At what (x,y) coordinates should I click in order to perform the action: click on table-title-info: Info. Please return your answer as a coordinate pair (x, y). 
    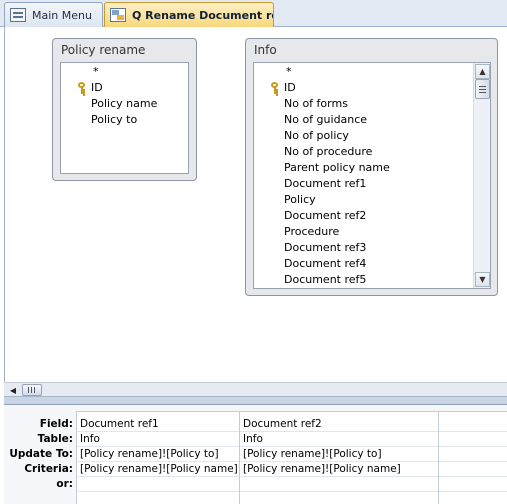
    Looking at the image, I should click on (371, 50).